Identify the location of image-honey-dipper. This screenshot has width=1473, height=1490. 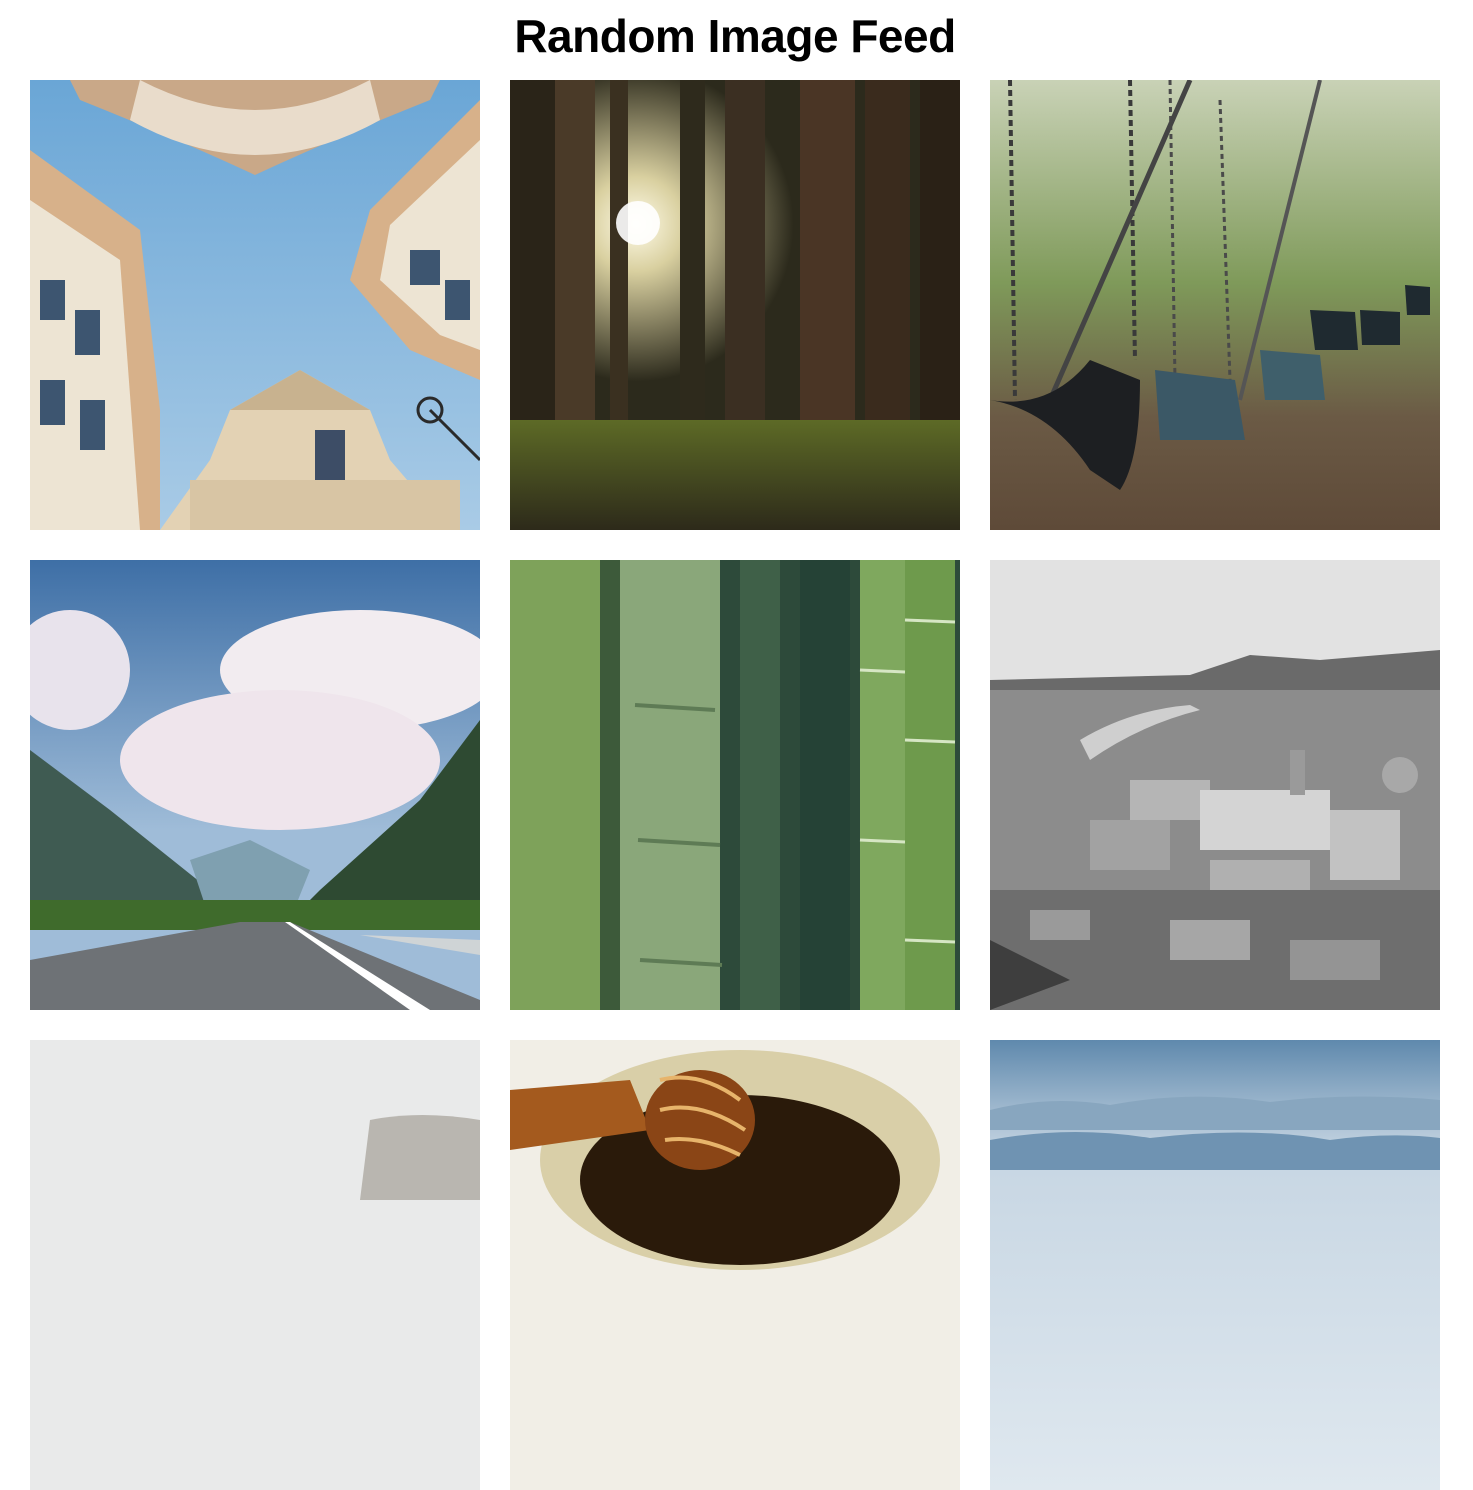
(735, 1265).